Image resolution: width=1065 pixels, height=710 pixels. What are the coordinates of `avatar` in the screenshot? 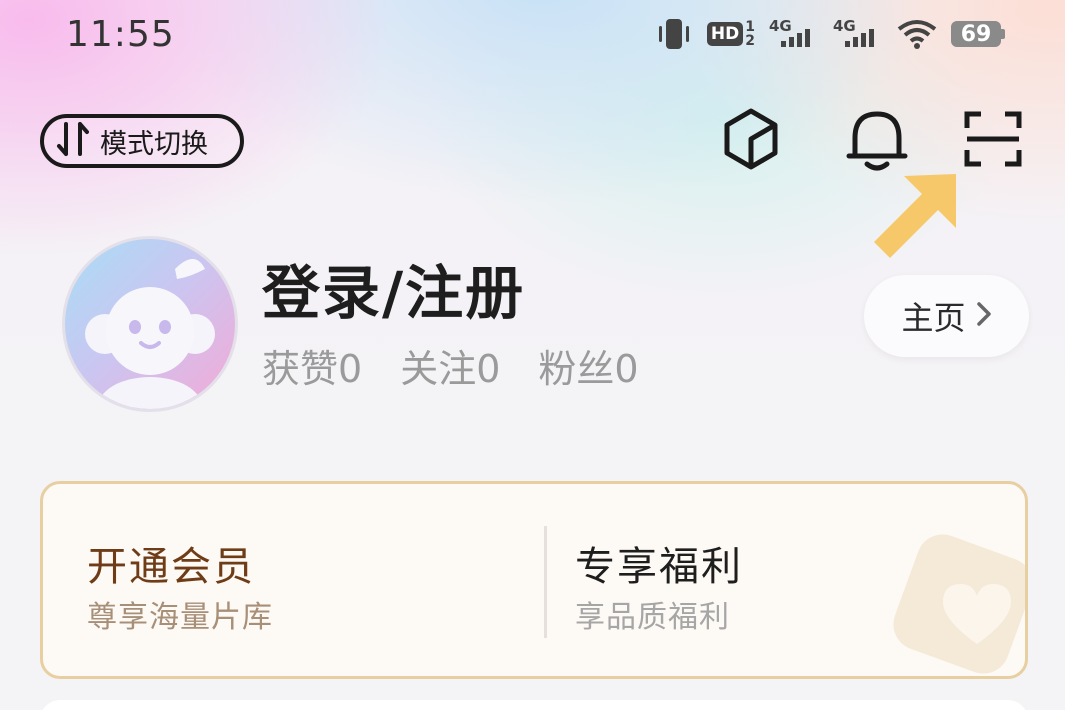 It's located at (150, 324).